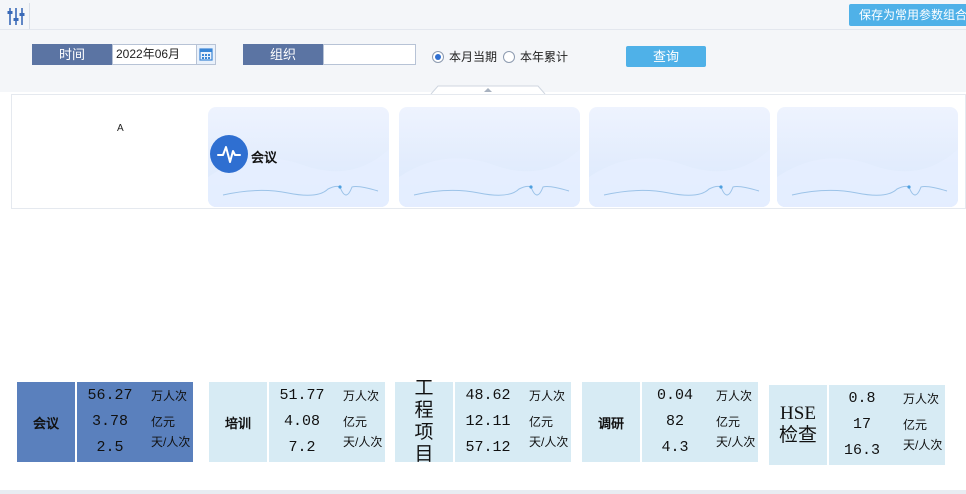 The height and width of the screenshot is (494, 966). I want to click on stat-row: 57.12 天/人次, so click(513, 448).